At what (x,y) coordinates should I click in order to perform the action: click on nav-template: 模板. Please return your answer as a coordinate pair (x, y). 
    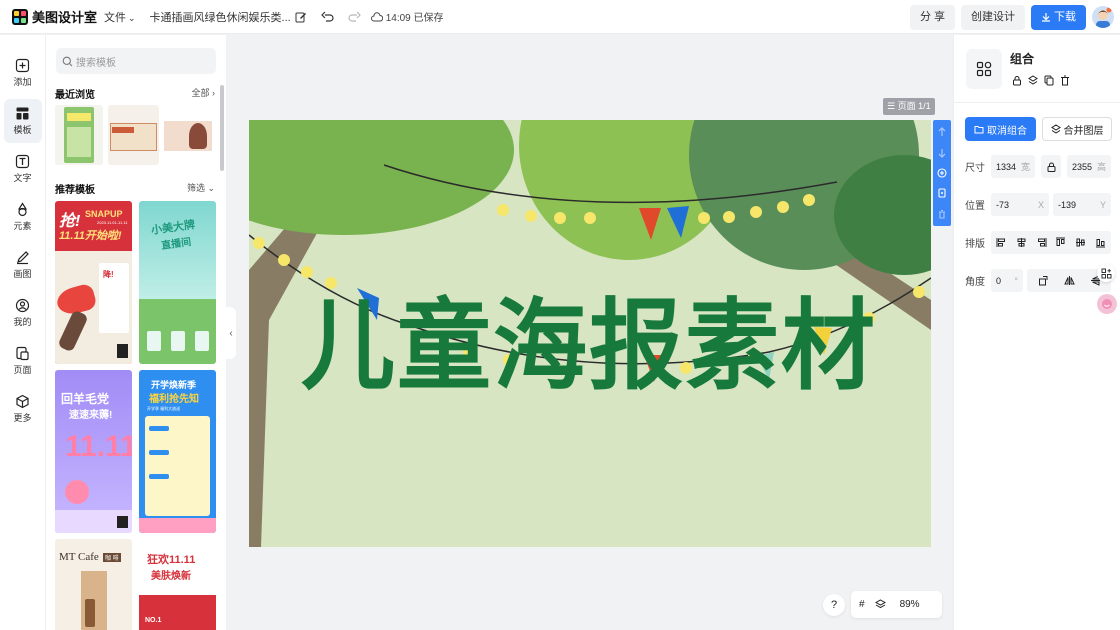
    Looking at the image, I should click on (22, 121).